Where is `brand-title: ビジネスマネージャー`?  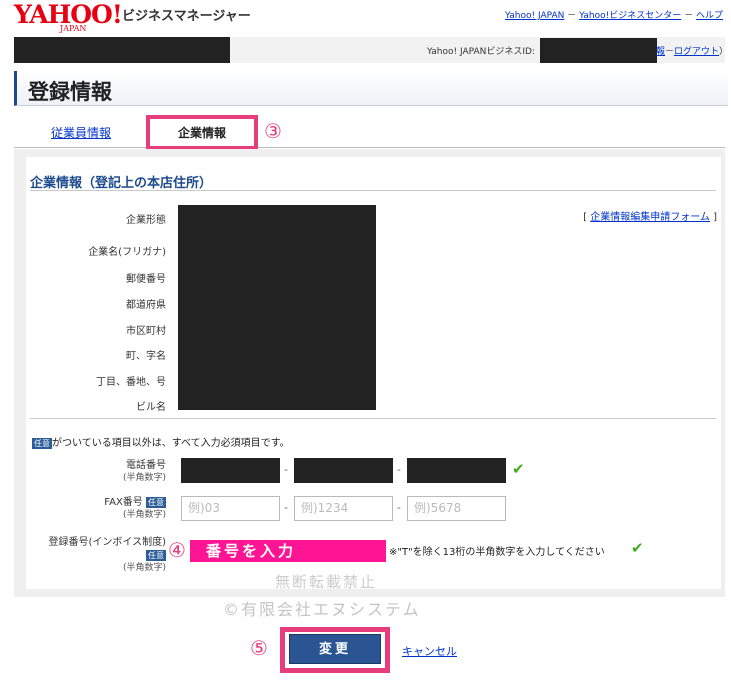 brand-title: ビジネスマネージャー is located at coordinates (186, 16).